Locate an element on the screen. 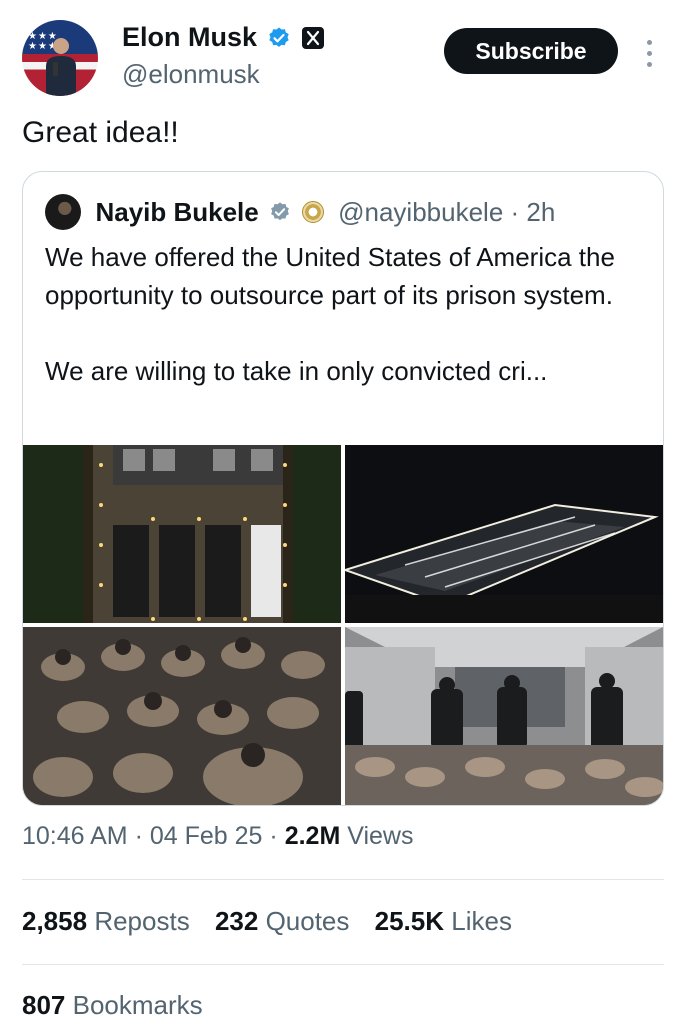 Image resolution: width=686 pixels, height=1024 pixels. likes-stat: 25.5K Likes is located at coordinates (443, 921).